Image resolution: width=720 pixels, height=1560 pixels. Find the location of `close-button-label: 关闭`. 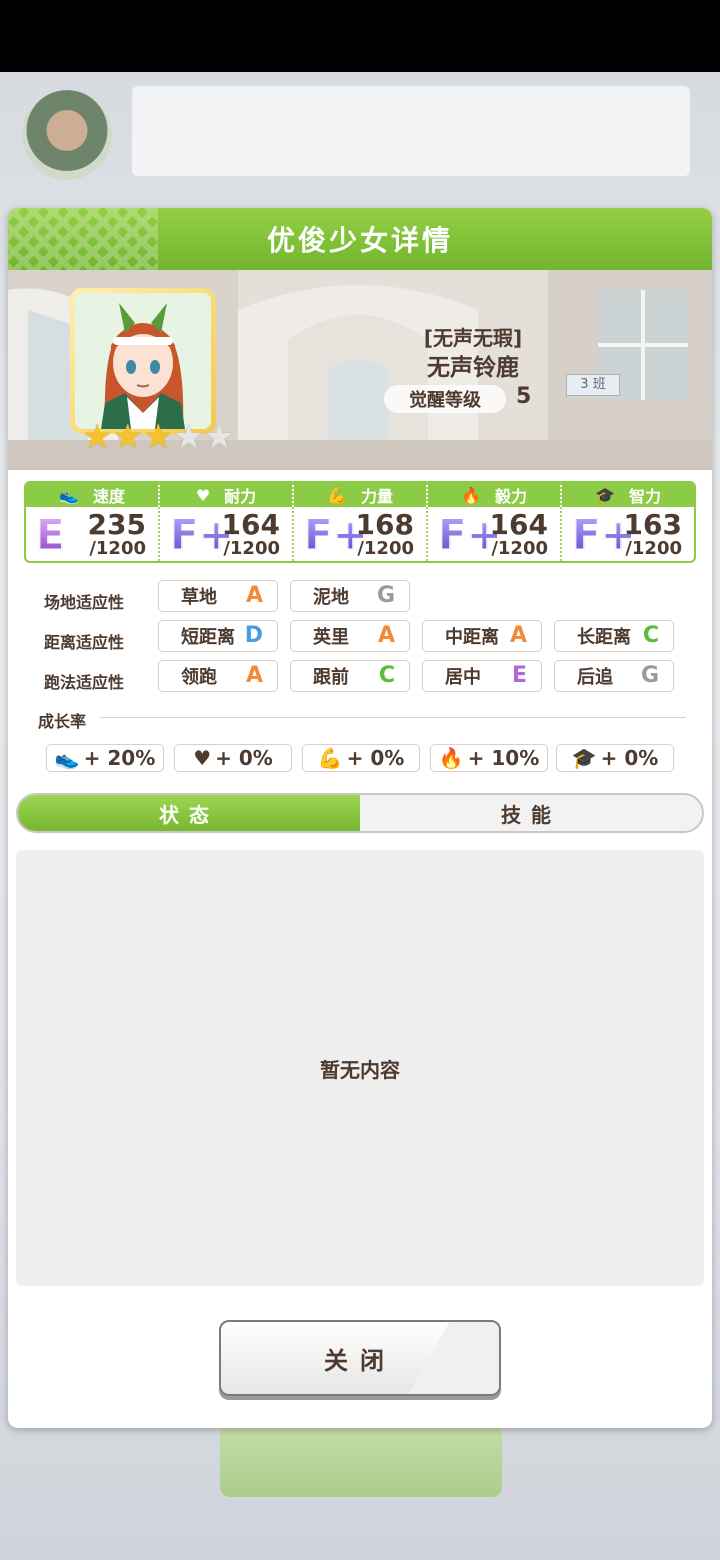

close-button-label: 关闭 is located at coordinates (360, 1360).